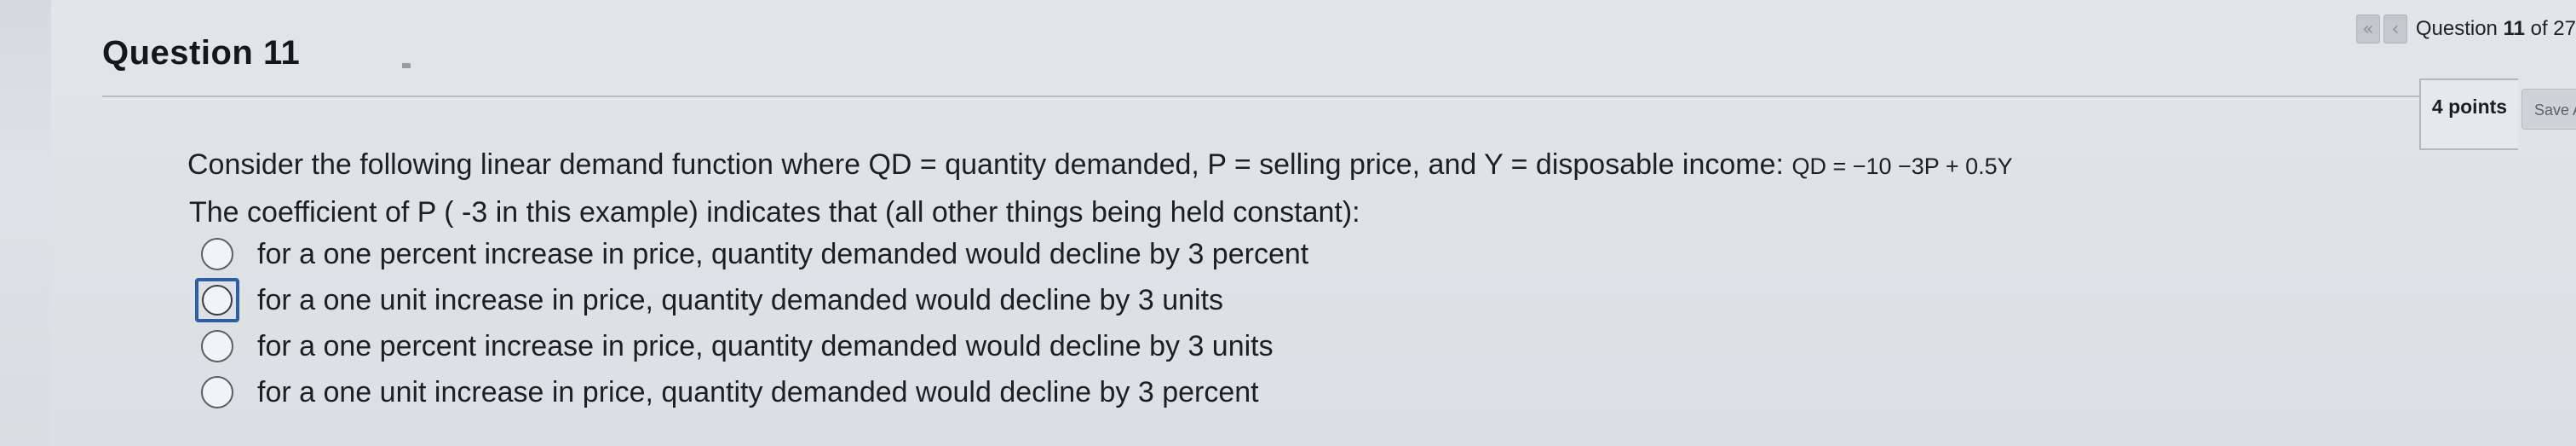  I want to click on title-divider, so click(1261, 96).